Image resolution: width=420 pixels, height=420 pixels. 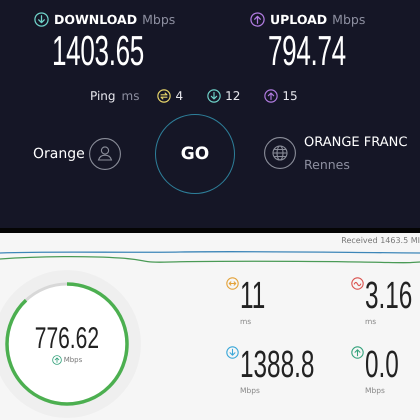 I want to click on stat-value: 3.16, so click(x=388, y=296).